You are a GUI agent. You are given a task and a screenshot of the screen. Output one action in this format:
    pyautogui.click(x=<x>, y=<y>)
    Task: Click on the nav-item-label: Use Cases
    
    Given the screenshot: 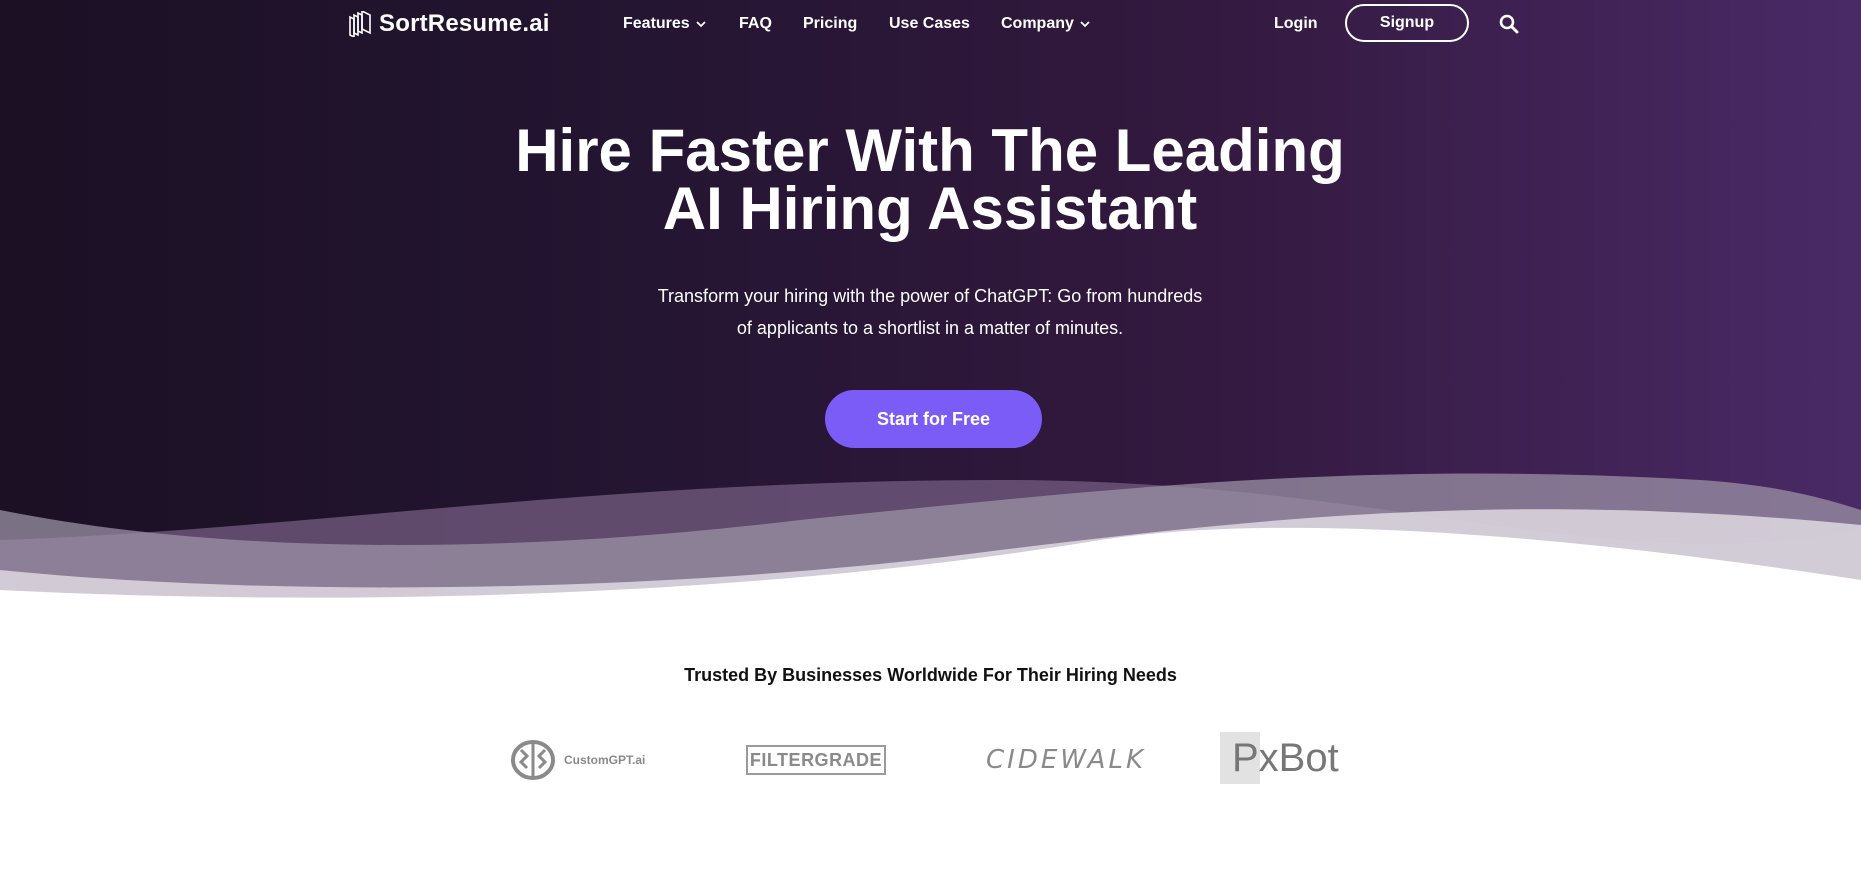 What is the action you would take?
    pyautogui.click(x=929, y=23)
    